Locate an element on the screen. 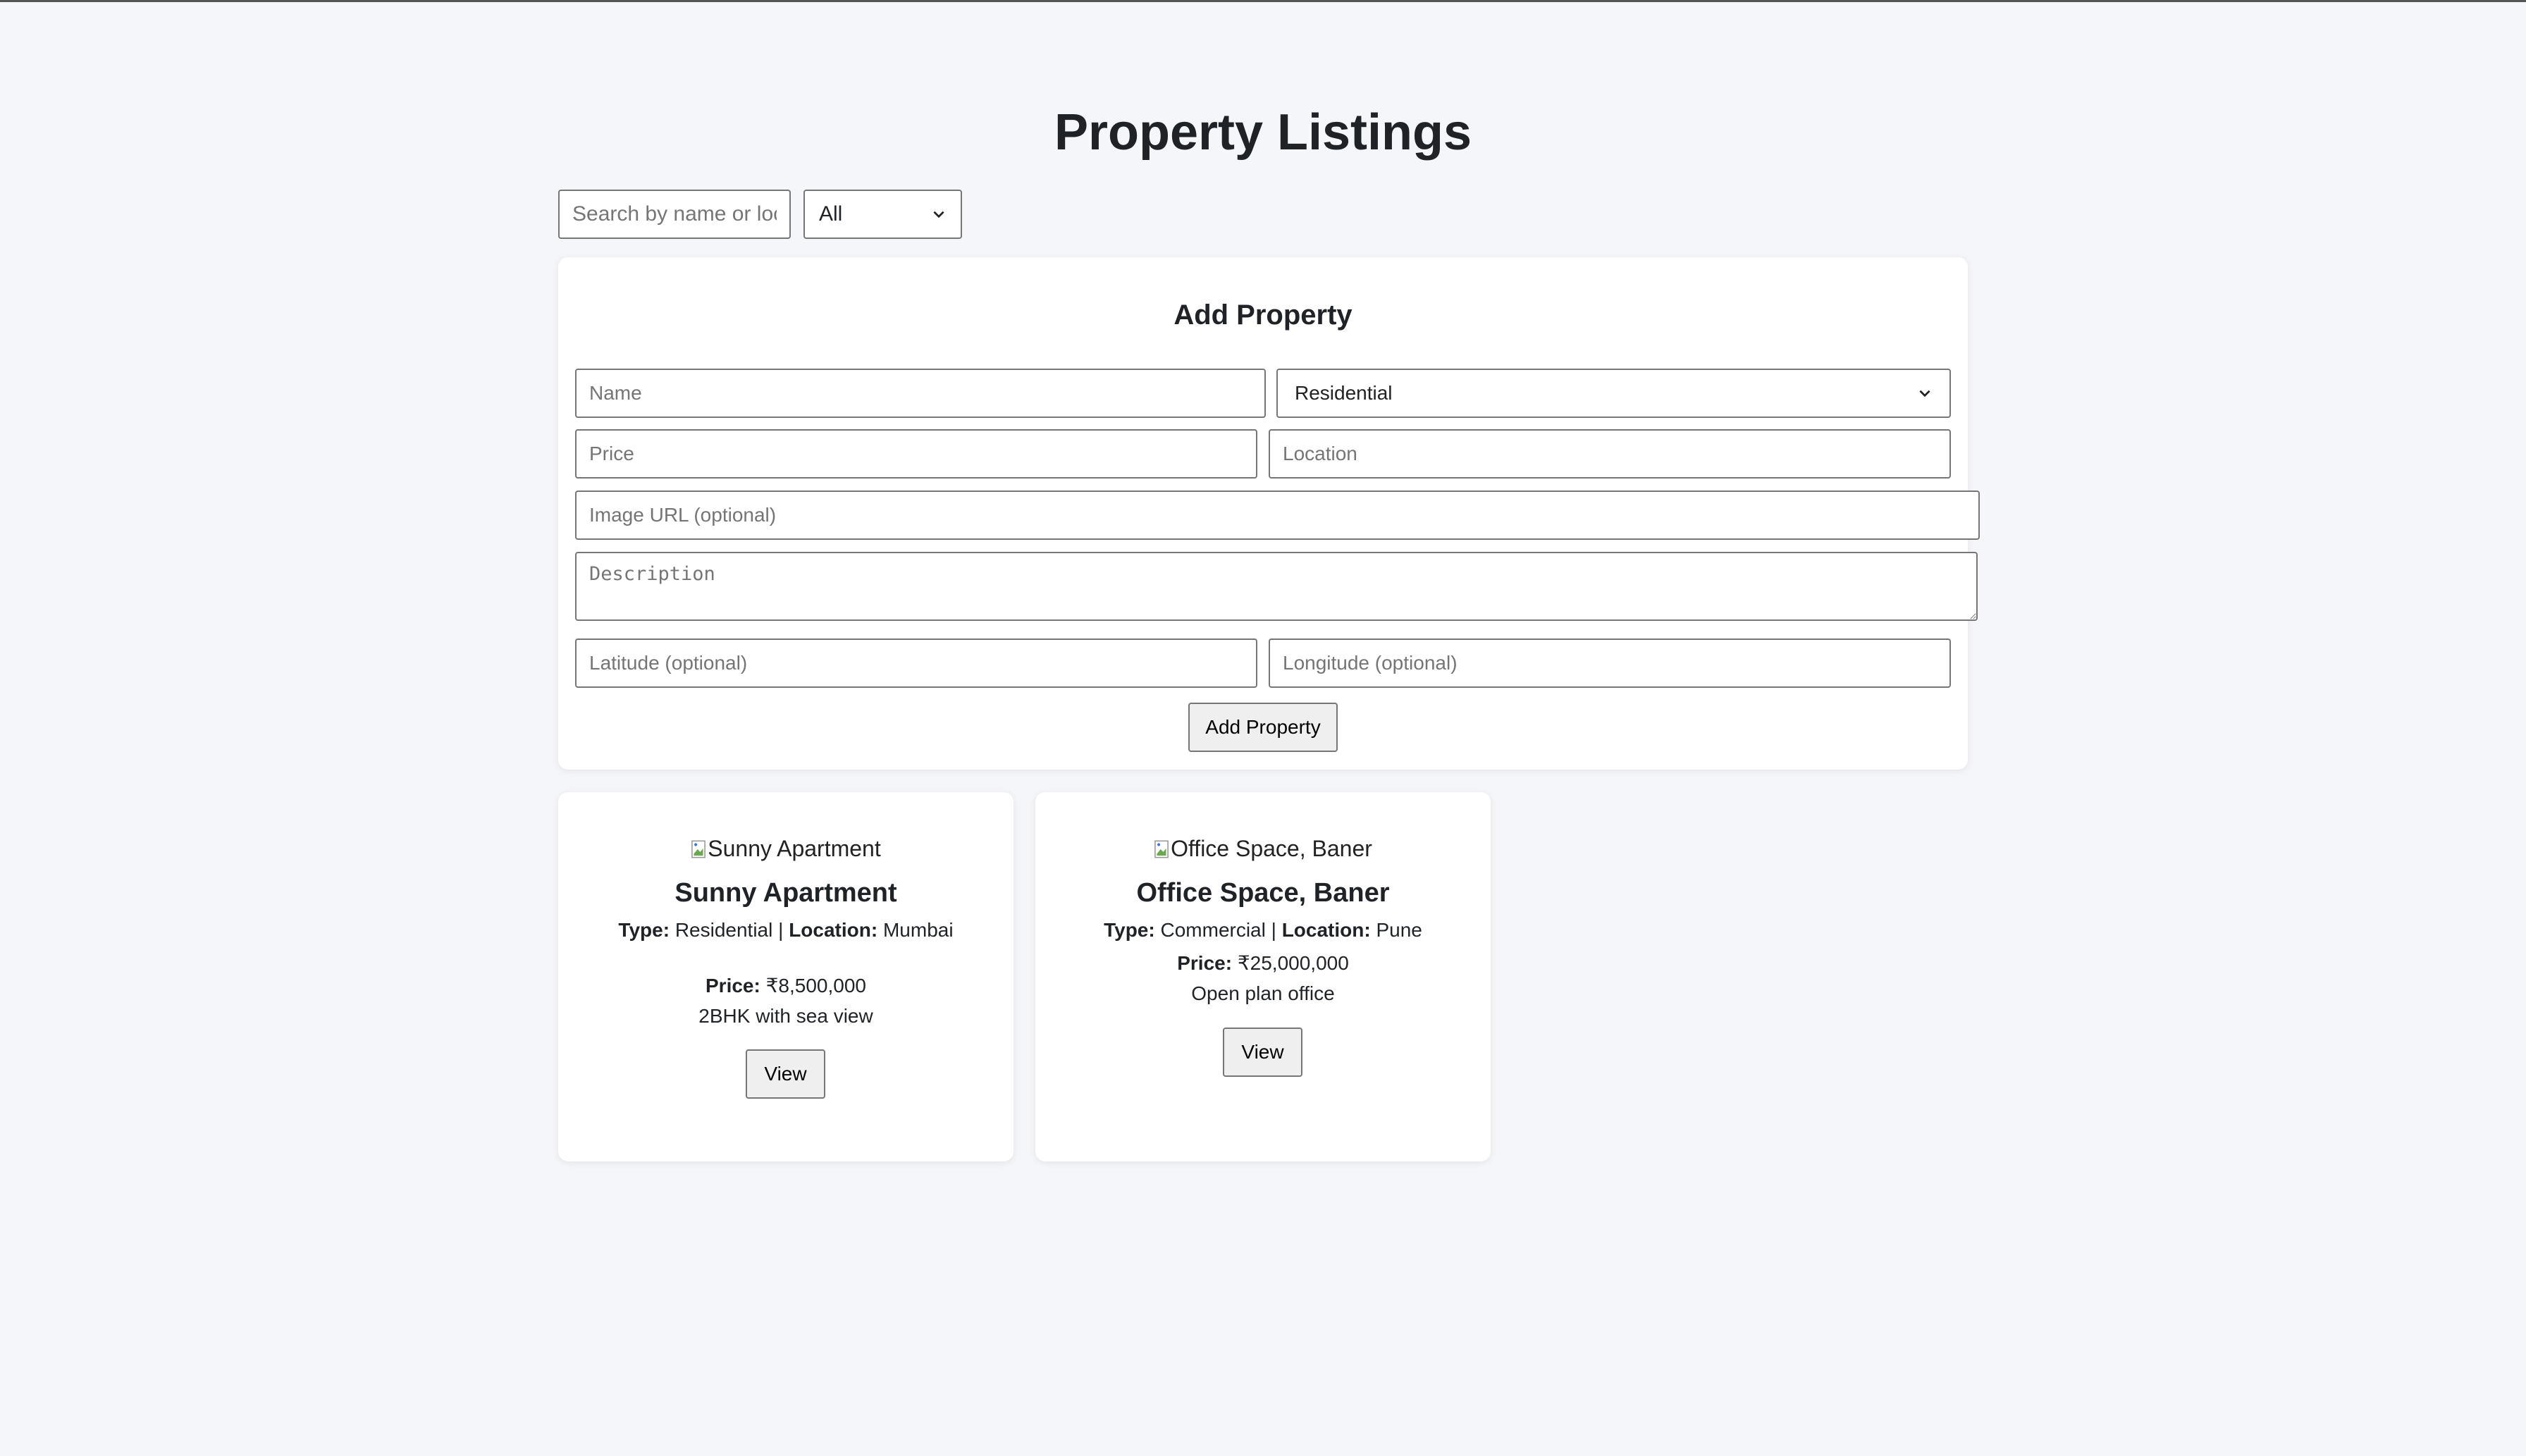 The width and height of the screenshot is (2526, 1456). page-title: Property Listings is located at coordinates (1263, 132).